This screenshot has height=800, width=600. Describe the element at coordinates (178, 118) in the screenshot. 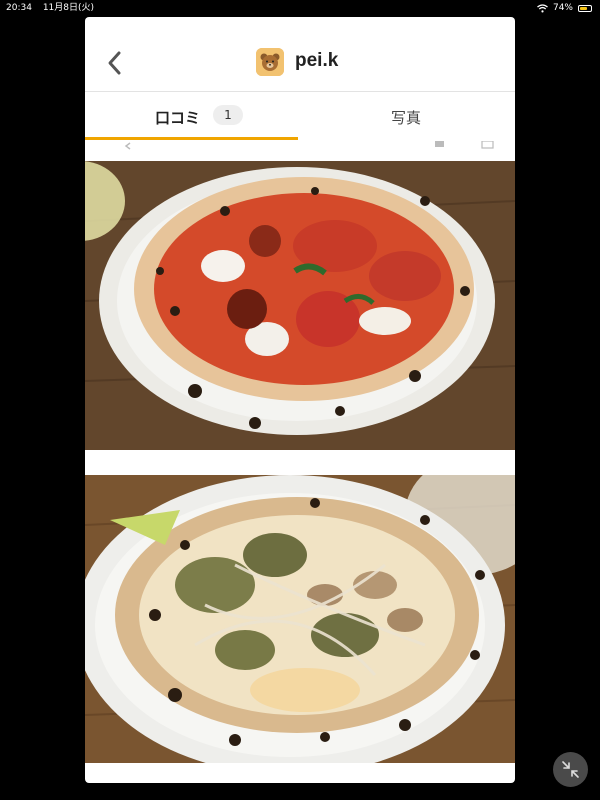

I see `tab-reviews-label: 口コミ` at that location.